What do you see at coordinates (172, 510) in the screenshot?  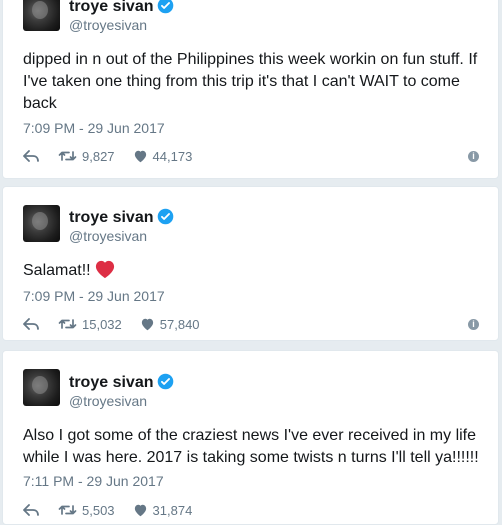 I see `like-count: 31,874` at bounding box center [172, 510].